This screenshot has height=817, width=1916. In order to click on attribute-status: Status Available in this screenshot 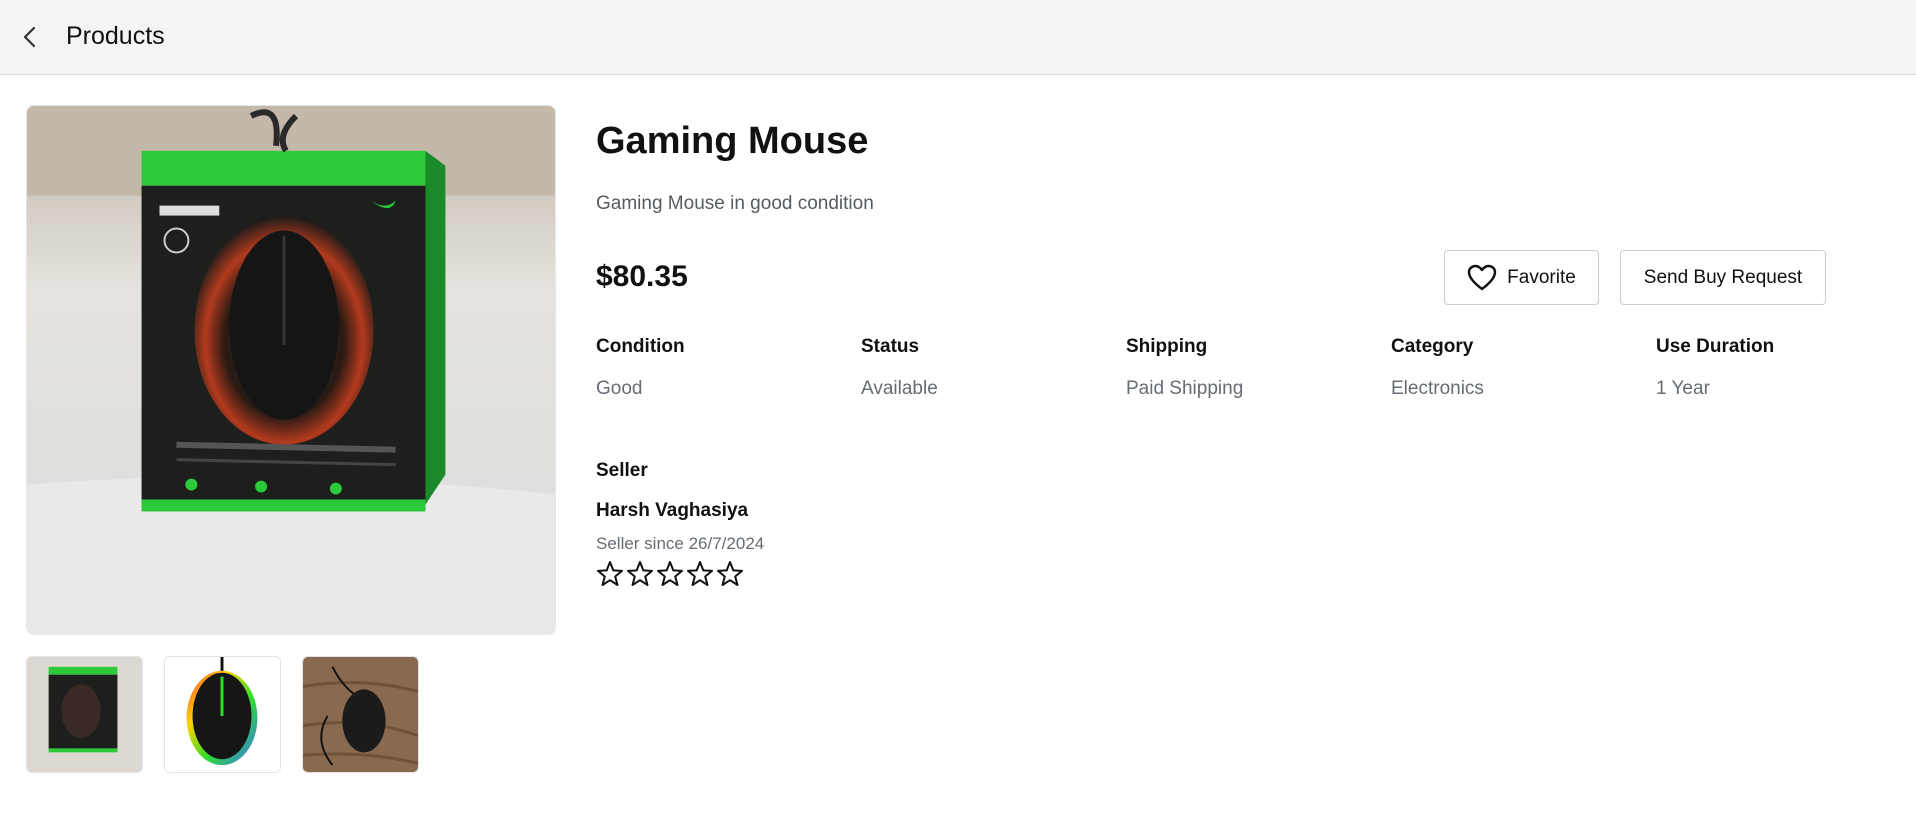, I will do `click(981, 368)`.